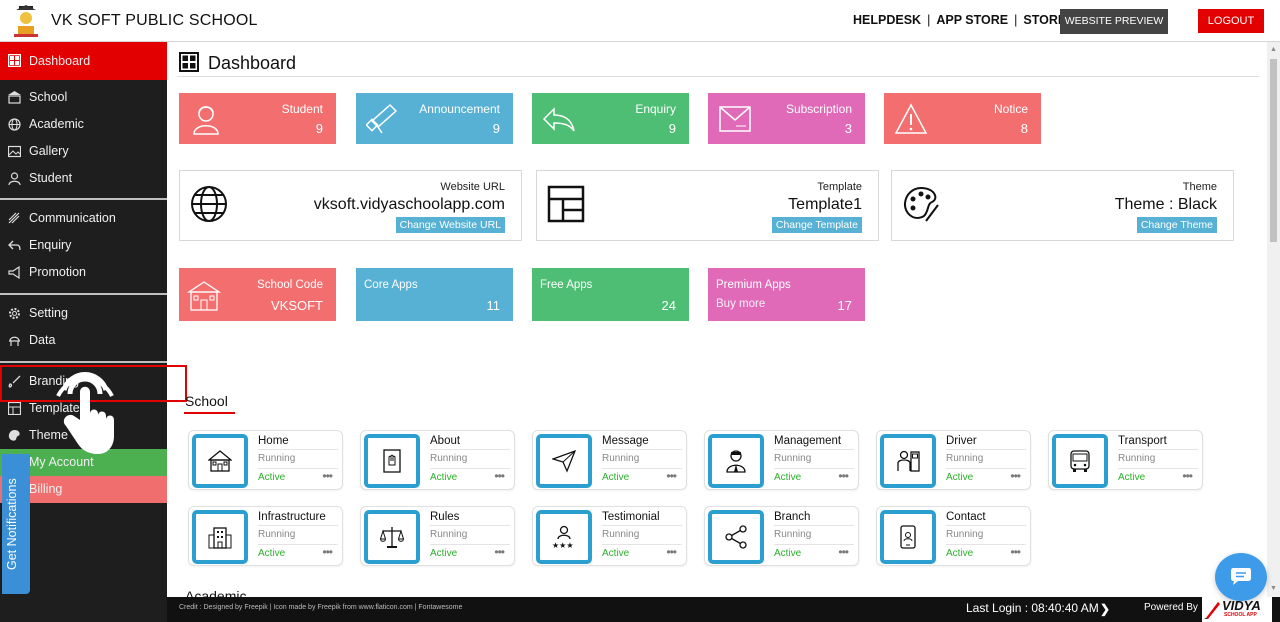 This screenshot has height=622, width=1280. I want to click on building-icon, so click(220, 538).